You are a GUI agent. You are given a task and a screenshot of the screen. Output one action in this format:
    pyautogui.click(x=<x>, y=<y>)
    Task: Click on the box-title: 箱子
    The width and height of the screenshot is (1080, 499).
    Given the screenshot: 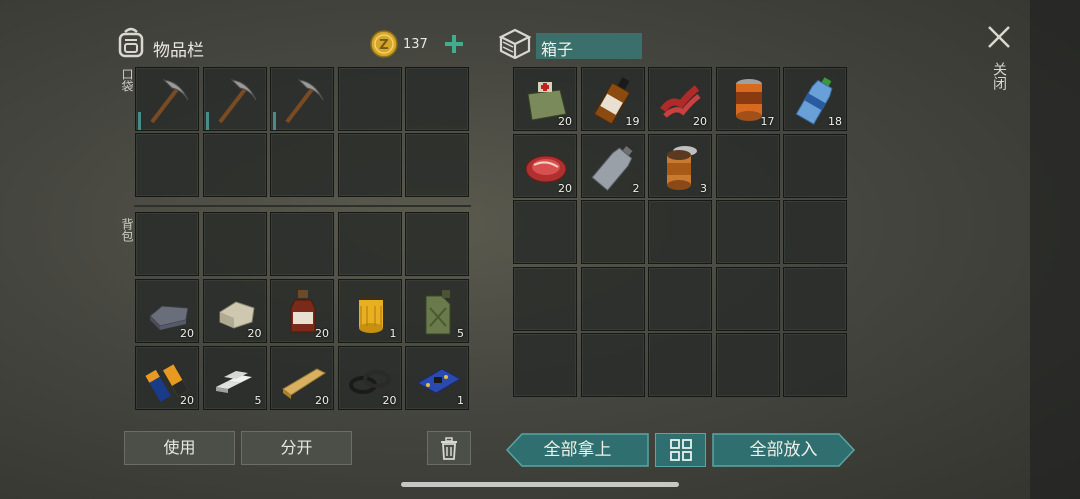 What is the action you would take?
    pyautogui.click(x=557, y=49)
    